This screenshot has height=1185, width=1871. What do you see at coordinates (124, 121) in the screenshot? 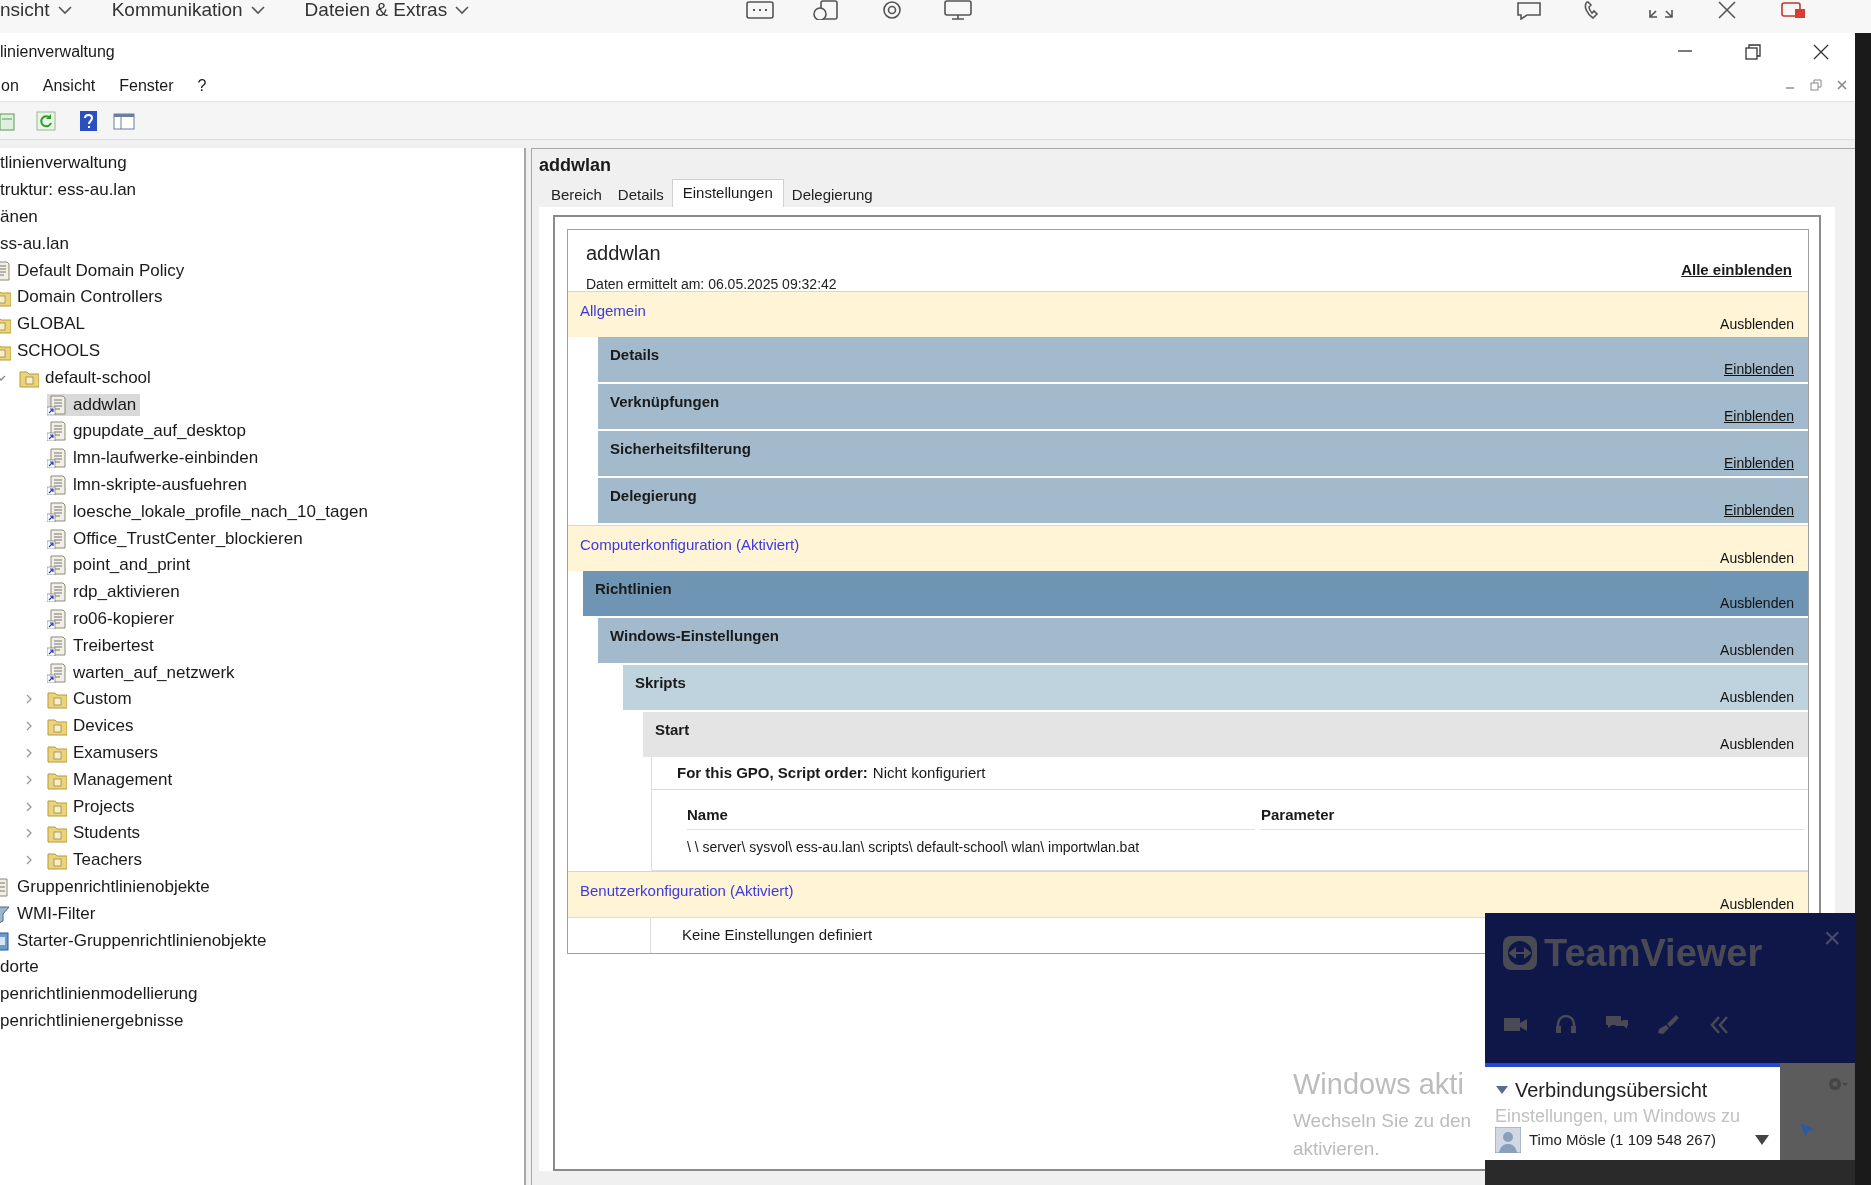
I see `panel-icon` at bounding box center [124, 121].